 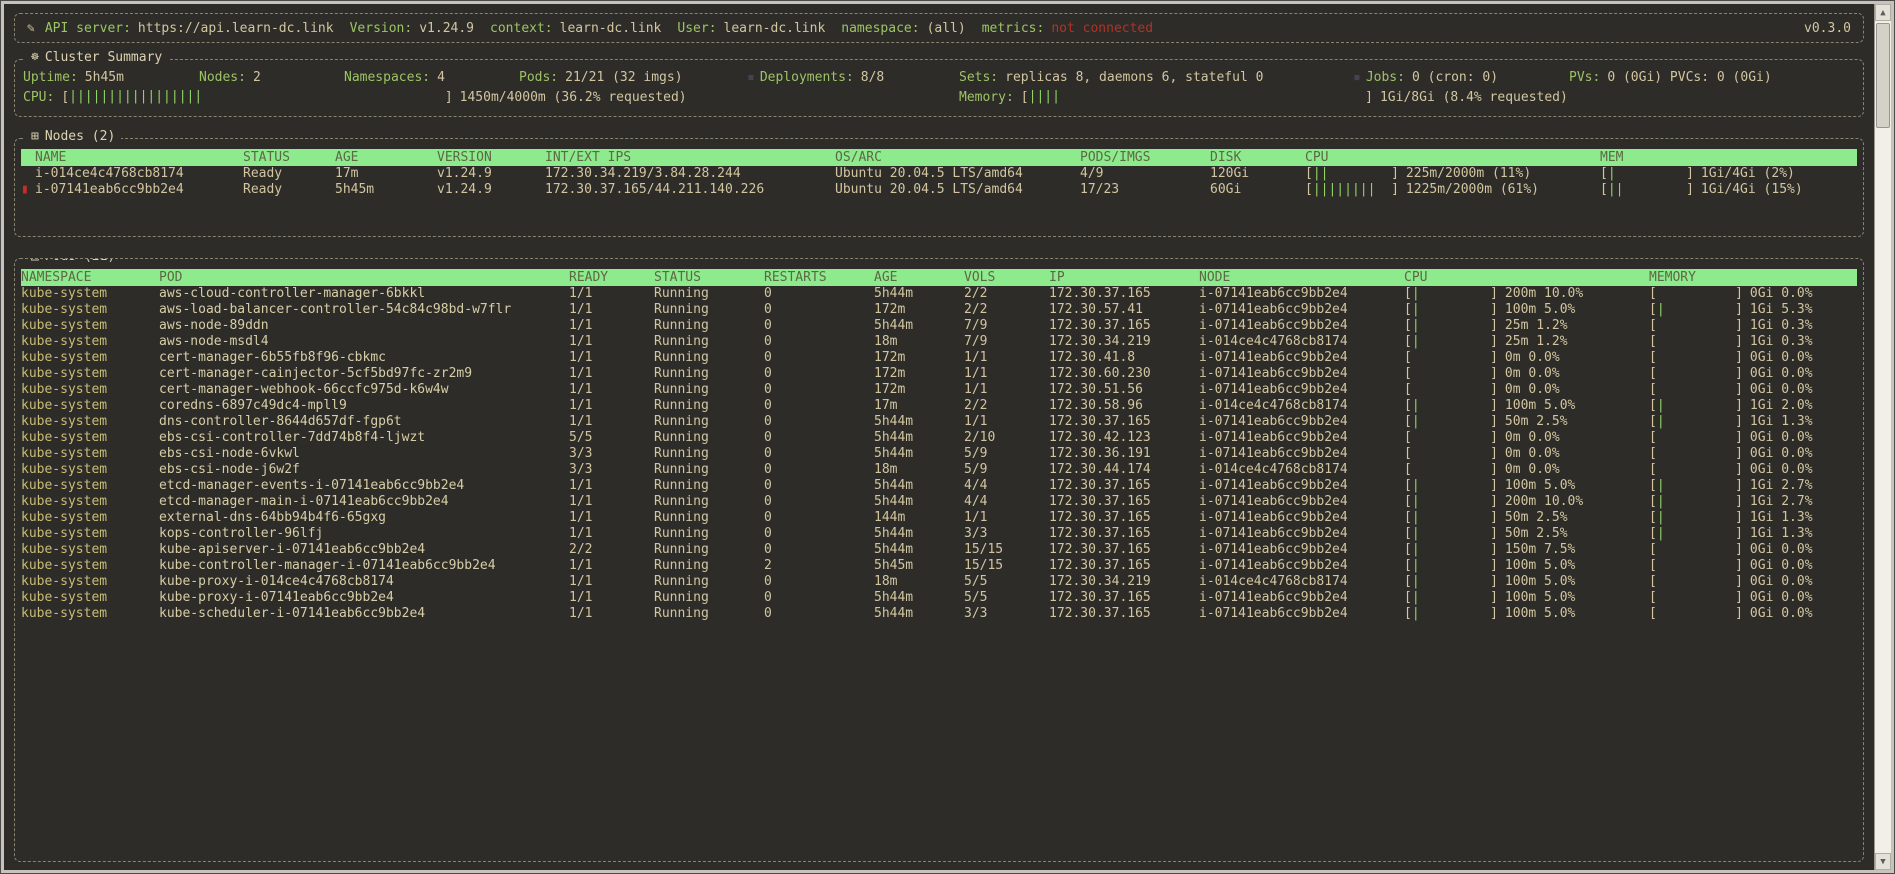 I want to click on cluster-icon: ☸, so click(x=35, y=57).